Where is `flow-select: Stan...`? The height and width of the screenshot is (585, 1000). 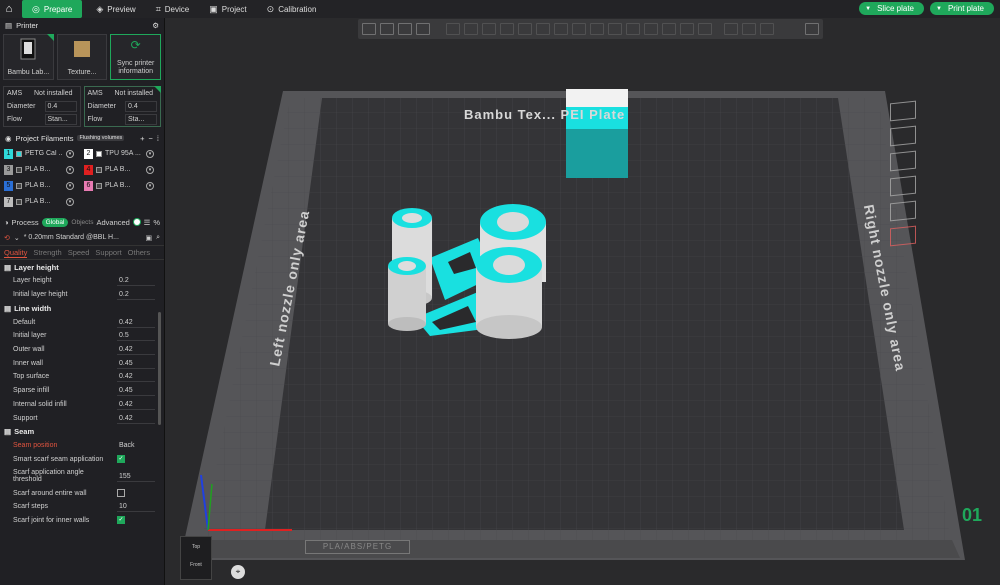 flow-select: Stan... is located at coordinates (60, 119).